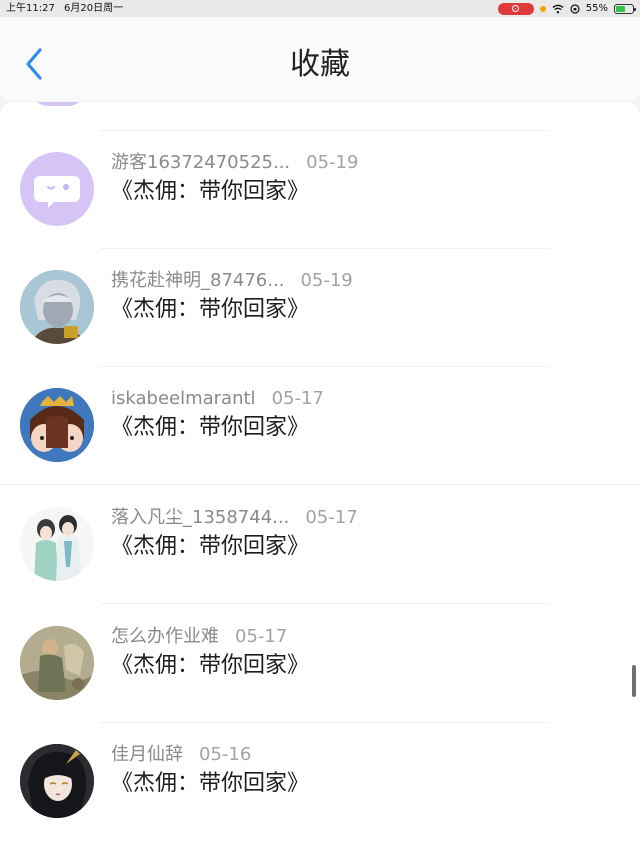  Describe the element at coordinates (320, 329) in the screenshot. I see `list-item: 携花赴神明_87476... 05-19 《杰佣：带你回家》` at that location.